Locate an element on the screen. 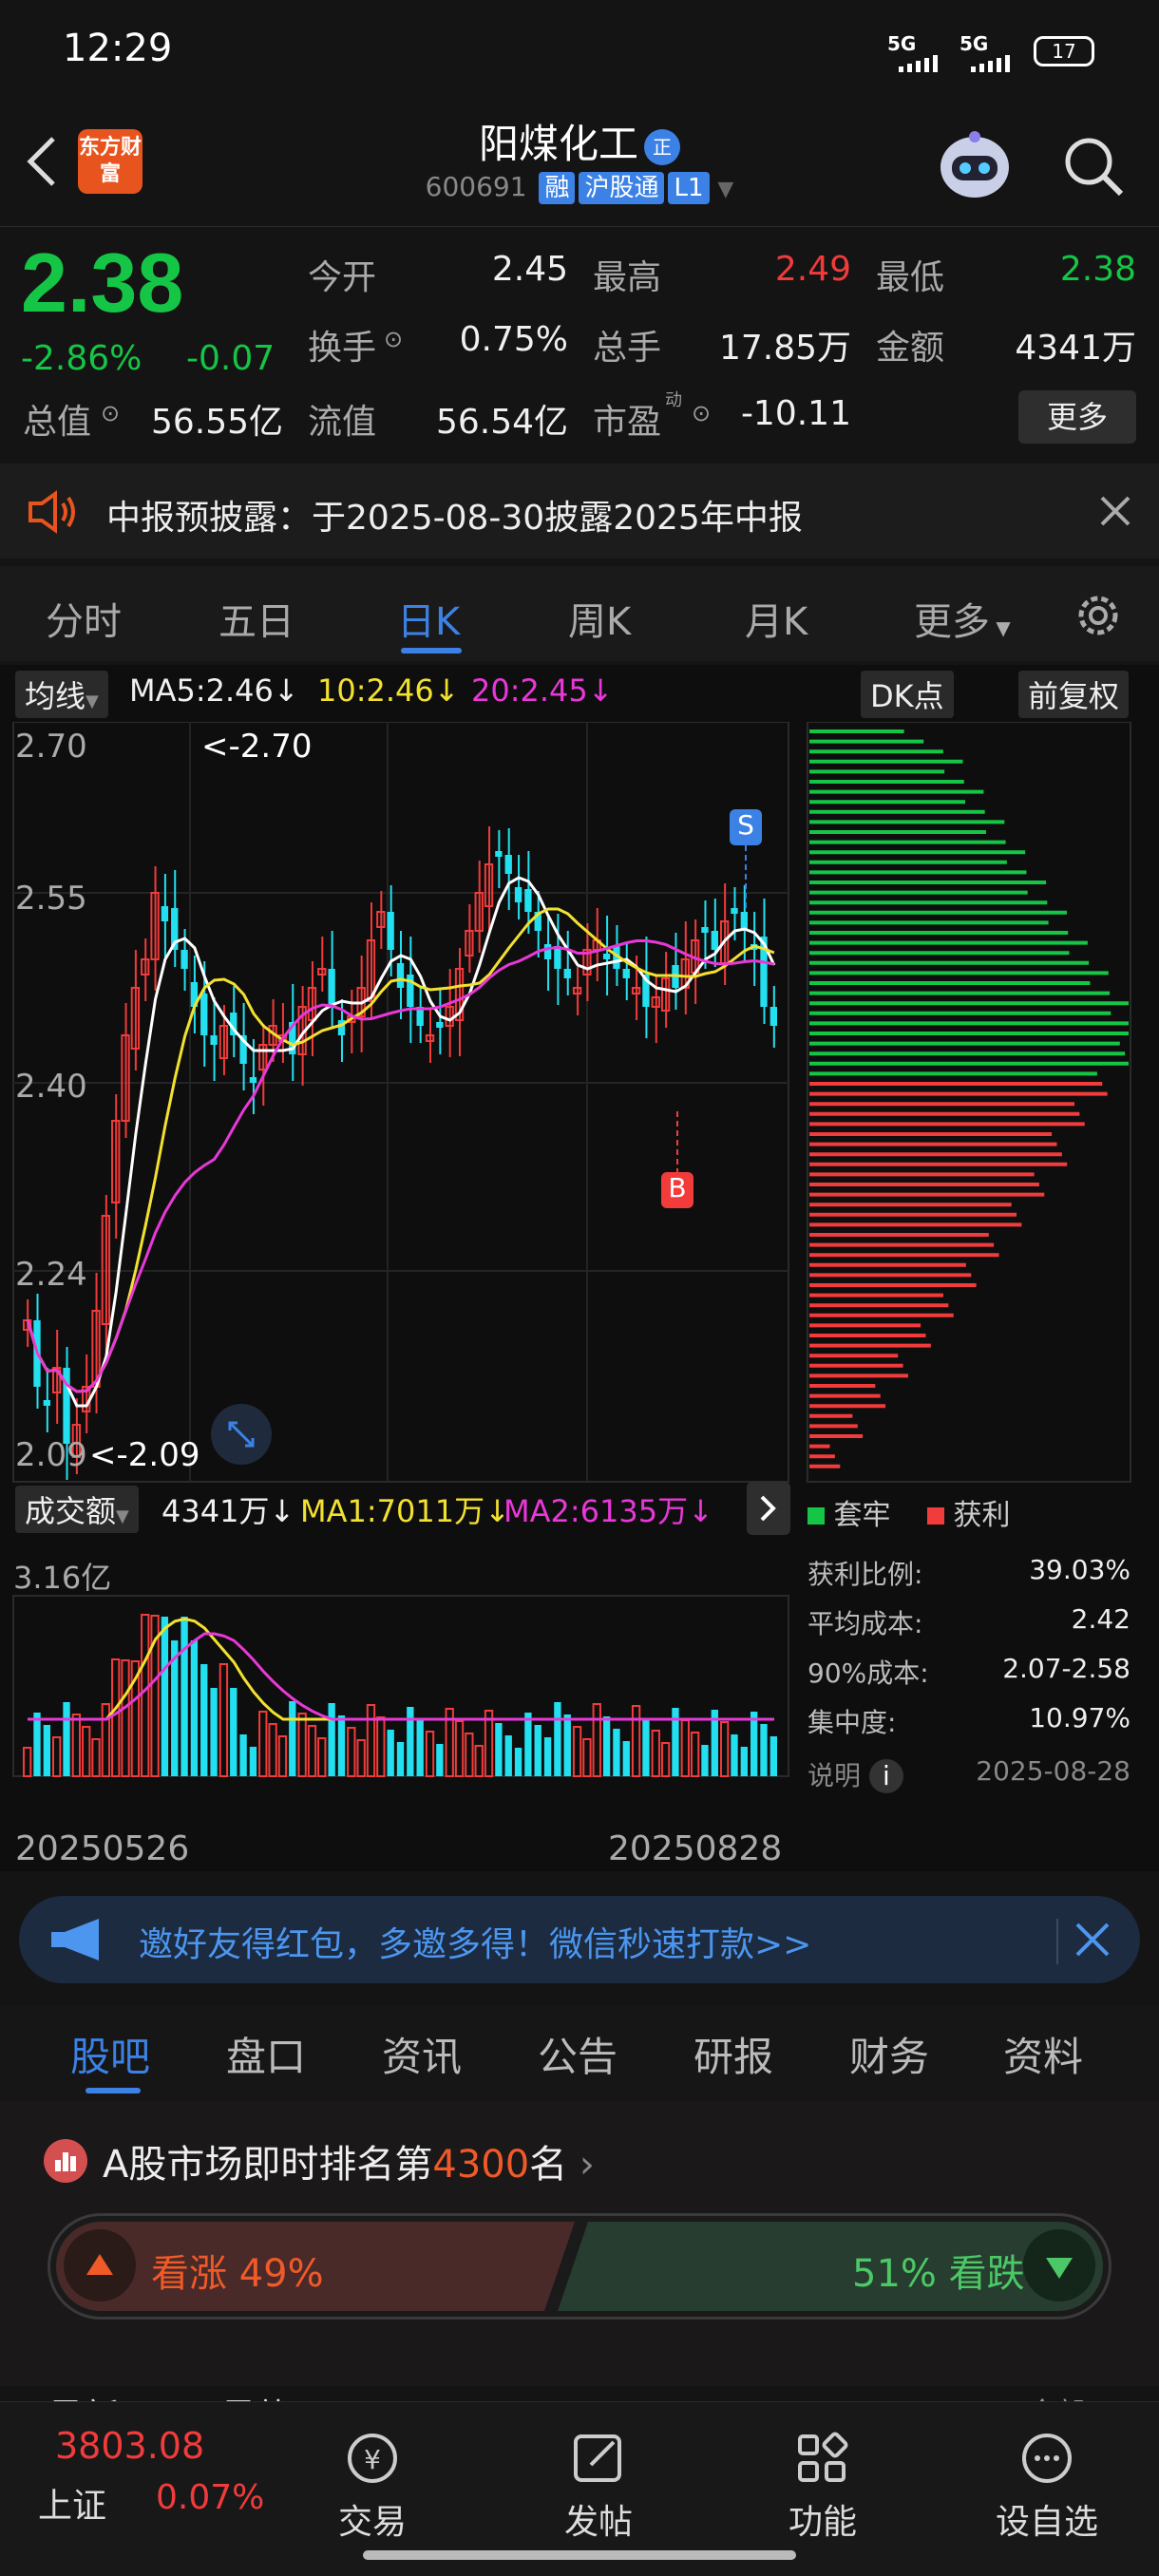 This screenshot has width=1159, height=2576. tab-five-day: 五日 is located at coordinates (256, 618).